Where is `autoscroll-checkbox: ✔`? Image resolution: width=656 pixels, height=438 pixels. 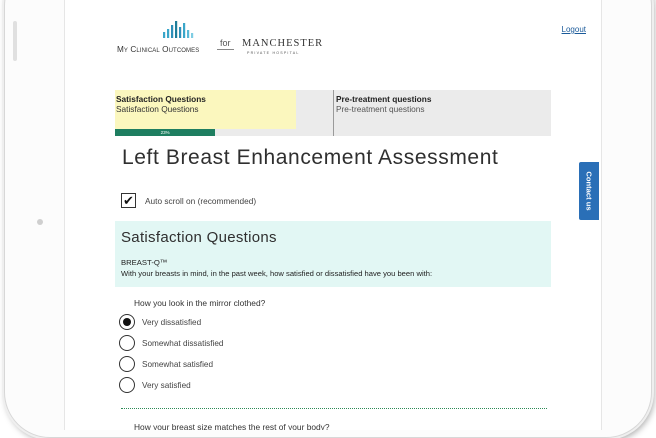
autoscroll-checkbox: ✔ is located at coordinates (128, 200).